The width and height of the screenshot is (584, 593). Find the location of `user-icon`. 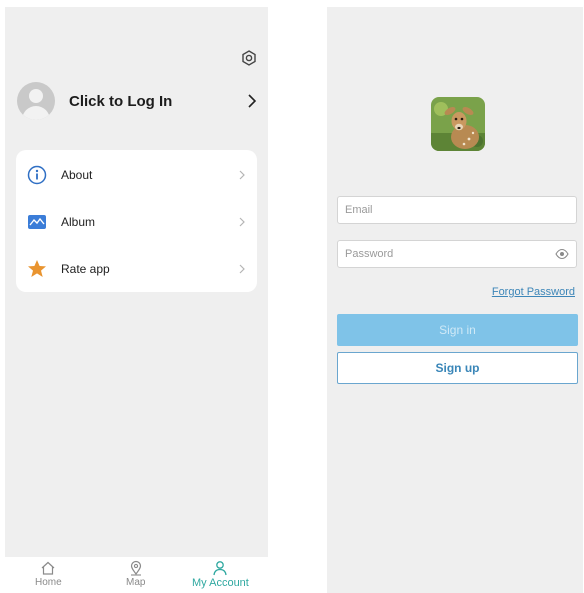

user-icon is located at coordinates (220, 568).